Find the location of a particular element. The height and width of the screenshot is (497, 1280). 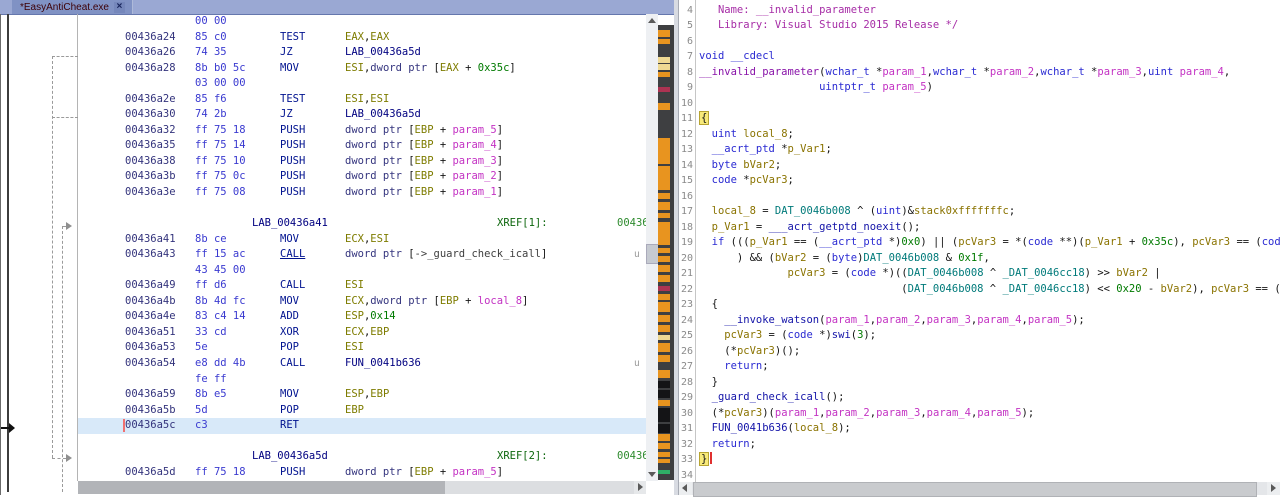

listing-row: 00436a59 8b e5 MOV ESP,EBP is located at coordinates (362, 395).